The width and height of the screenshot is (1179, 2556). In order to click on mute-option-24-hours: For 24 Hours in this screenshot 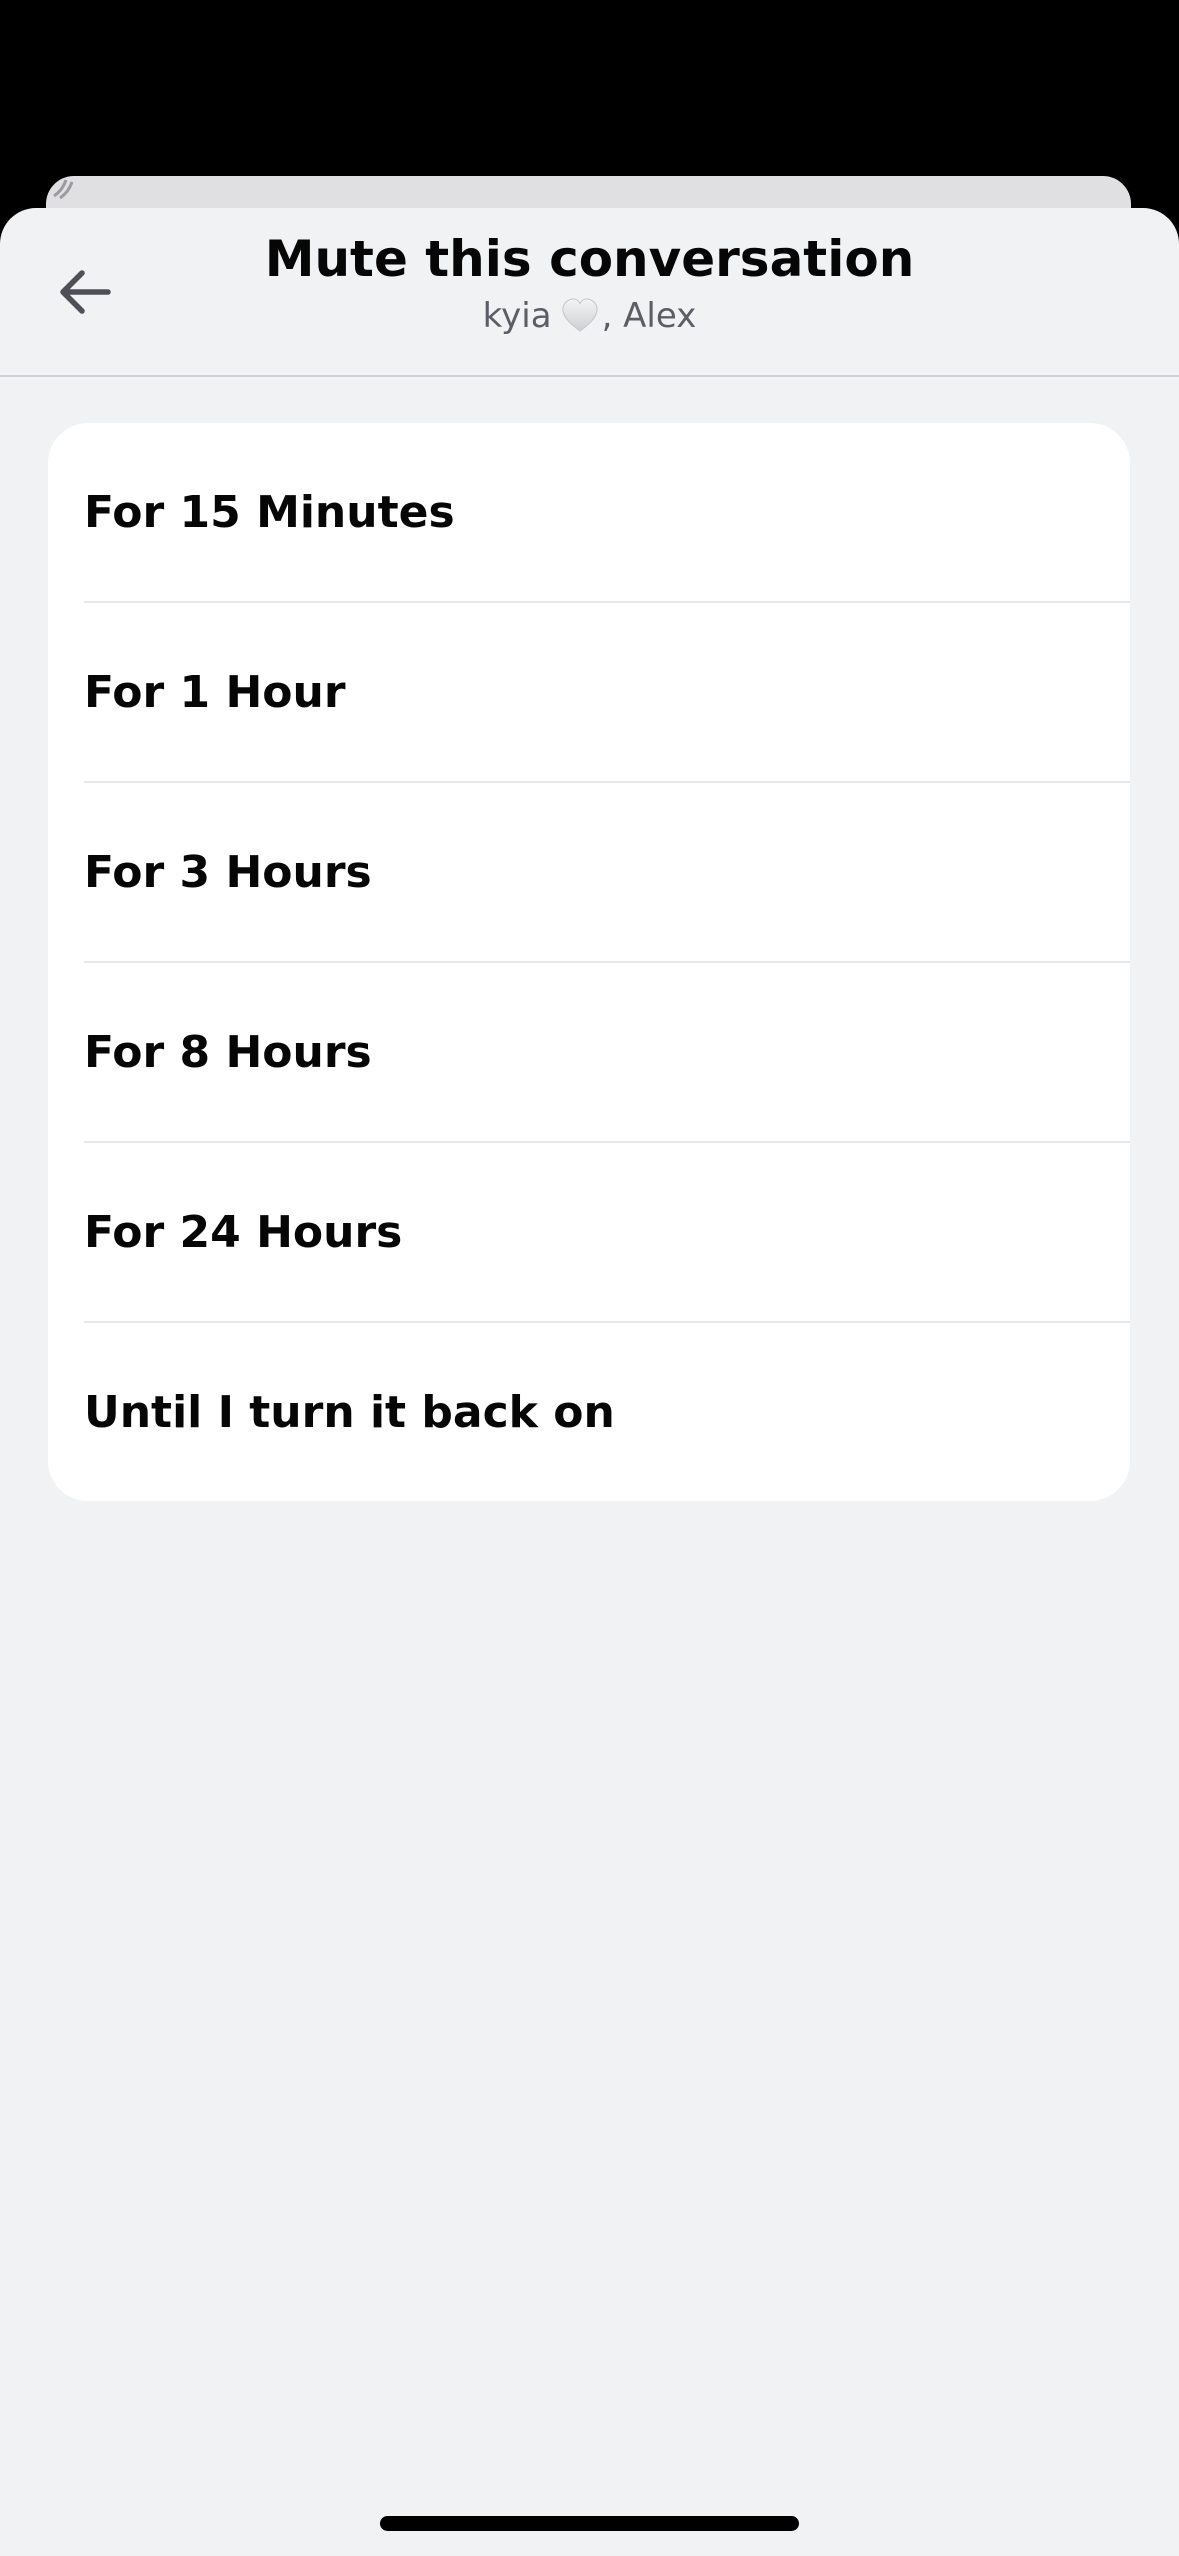, I will do `click(589, 1233)`.